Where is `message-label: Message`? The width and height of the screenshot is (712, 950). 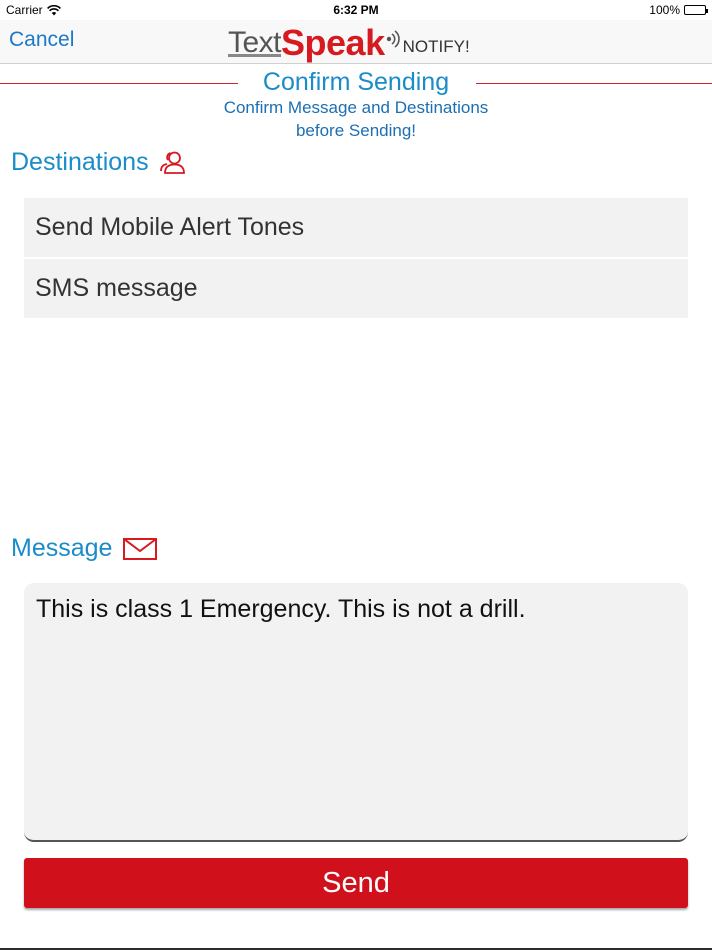 message-label: Message is located at coordinates (62, 548).